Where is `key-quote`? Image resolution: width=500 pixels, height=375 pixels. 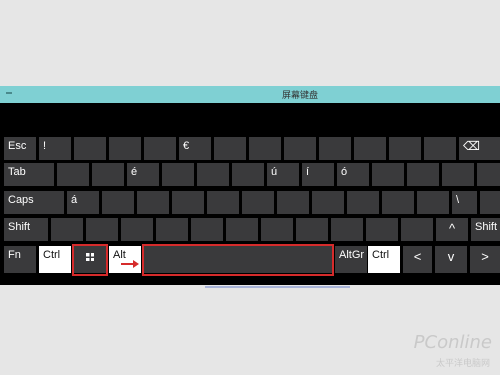 key-quote is located at coordinates (433, 202).